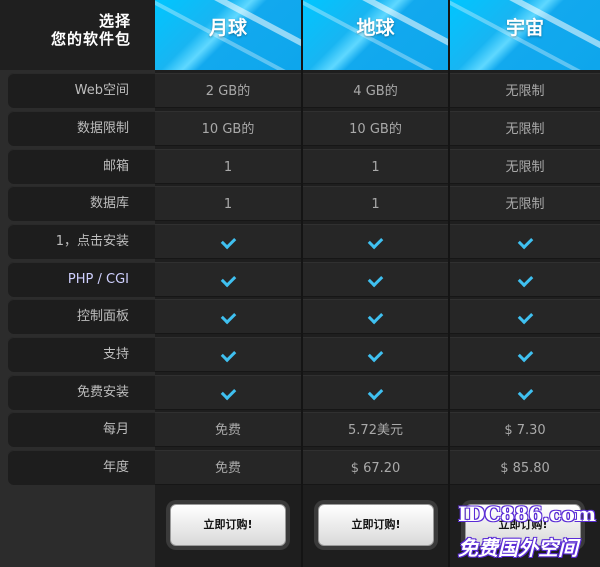 The image size is (600, 567). I want to click on watermark-line-2: 免费国外空间, so click(518, 548).